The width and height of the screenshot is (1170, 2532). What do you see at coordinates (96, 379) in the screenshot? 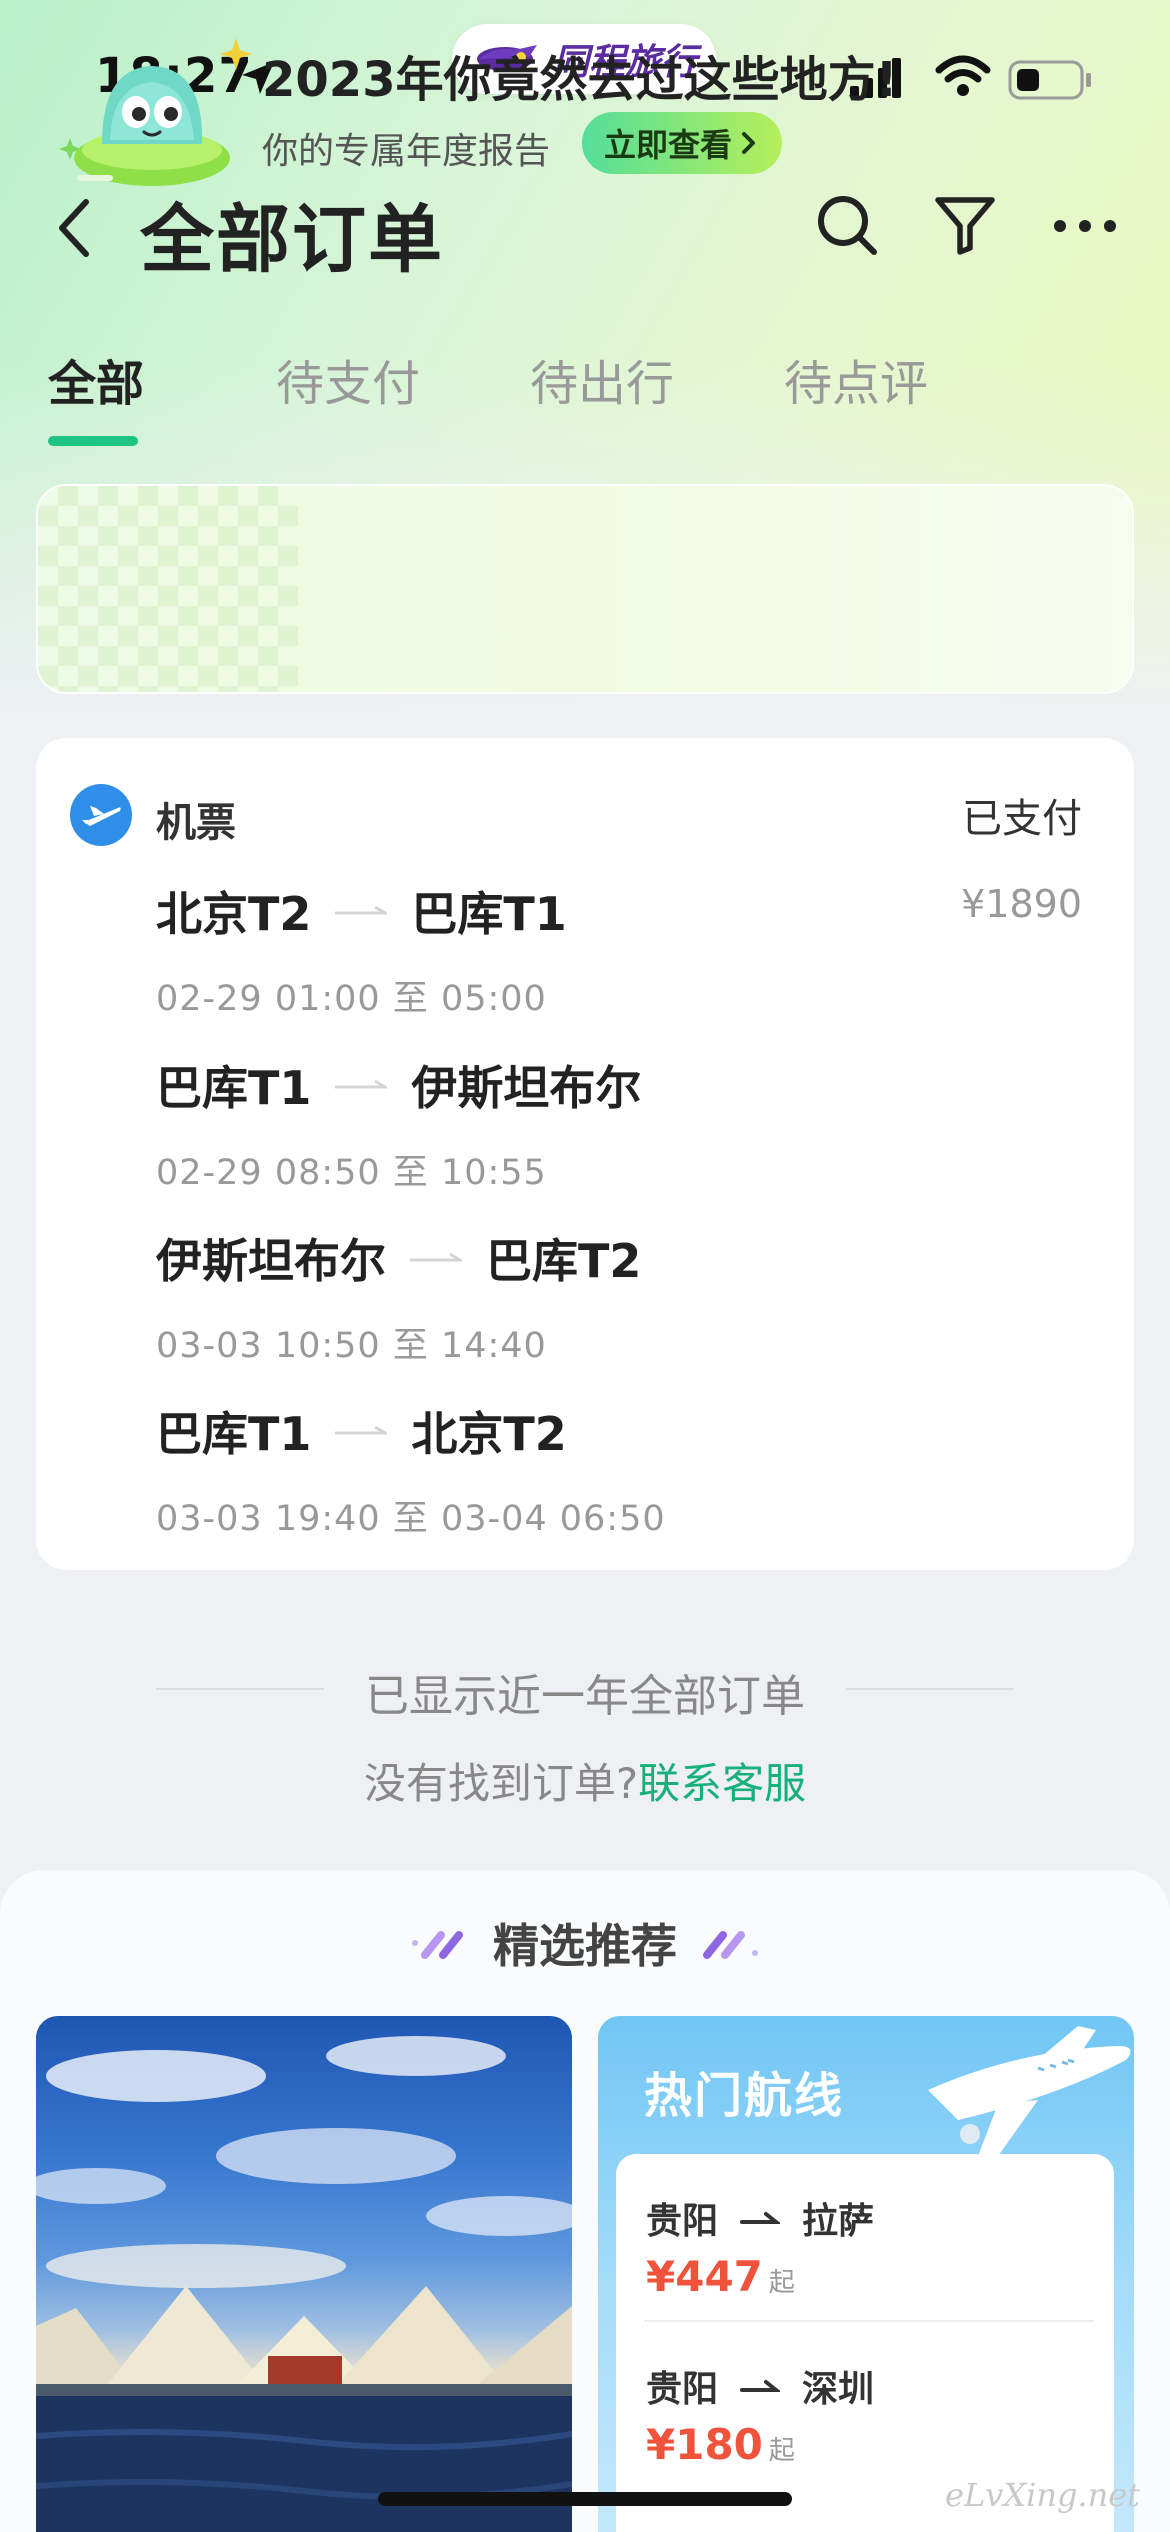
I see `tab-all: 全部` at bounding box center [96, 379].